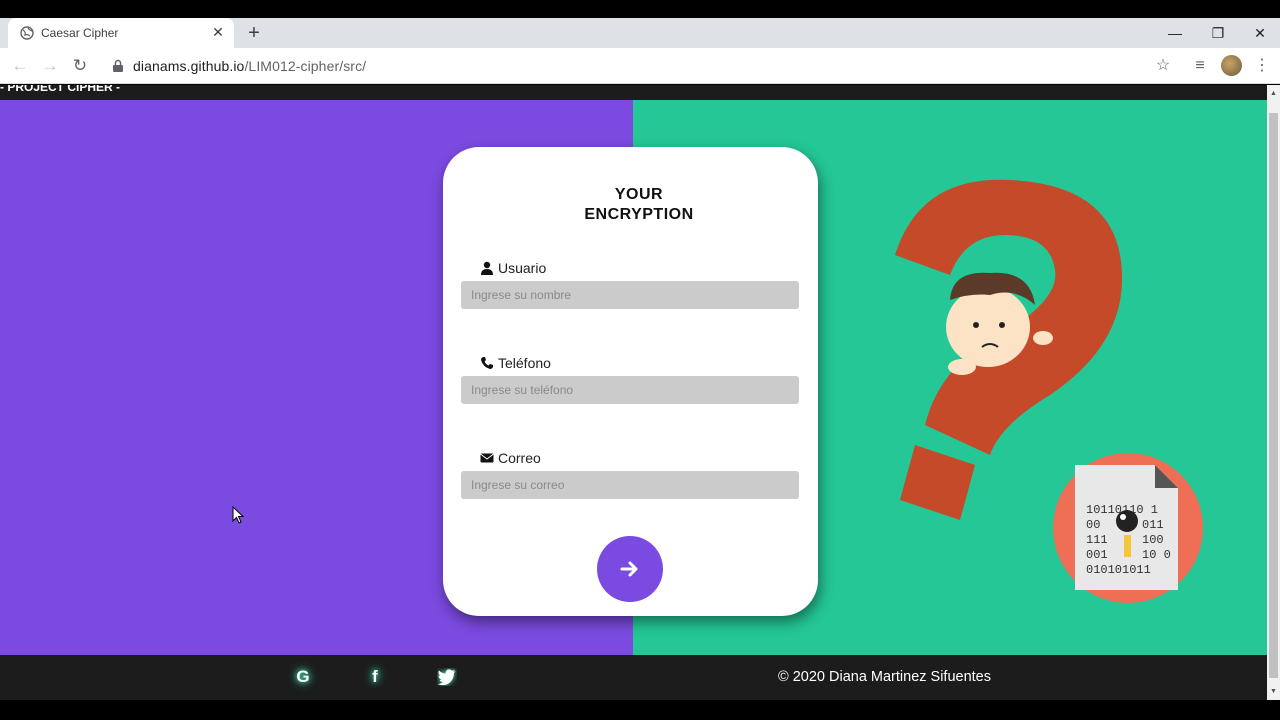 The width and height of the screenshot is (1280, 720). Describe the element at coordinates (640, 710) in the screenshot. I see `screen-bottom-bar` at that location.